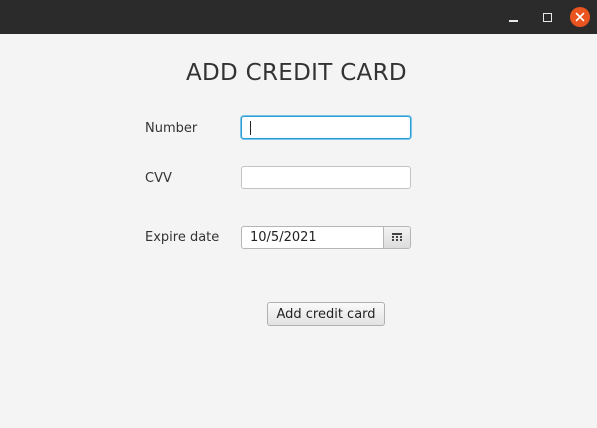 The height and width of the screenshot is (428, 597). What do you see at coordinates (296, 73) in the screenshot?
I see `page-title: ADD CREDIT CARD` at bounding box center [296, 73].